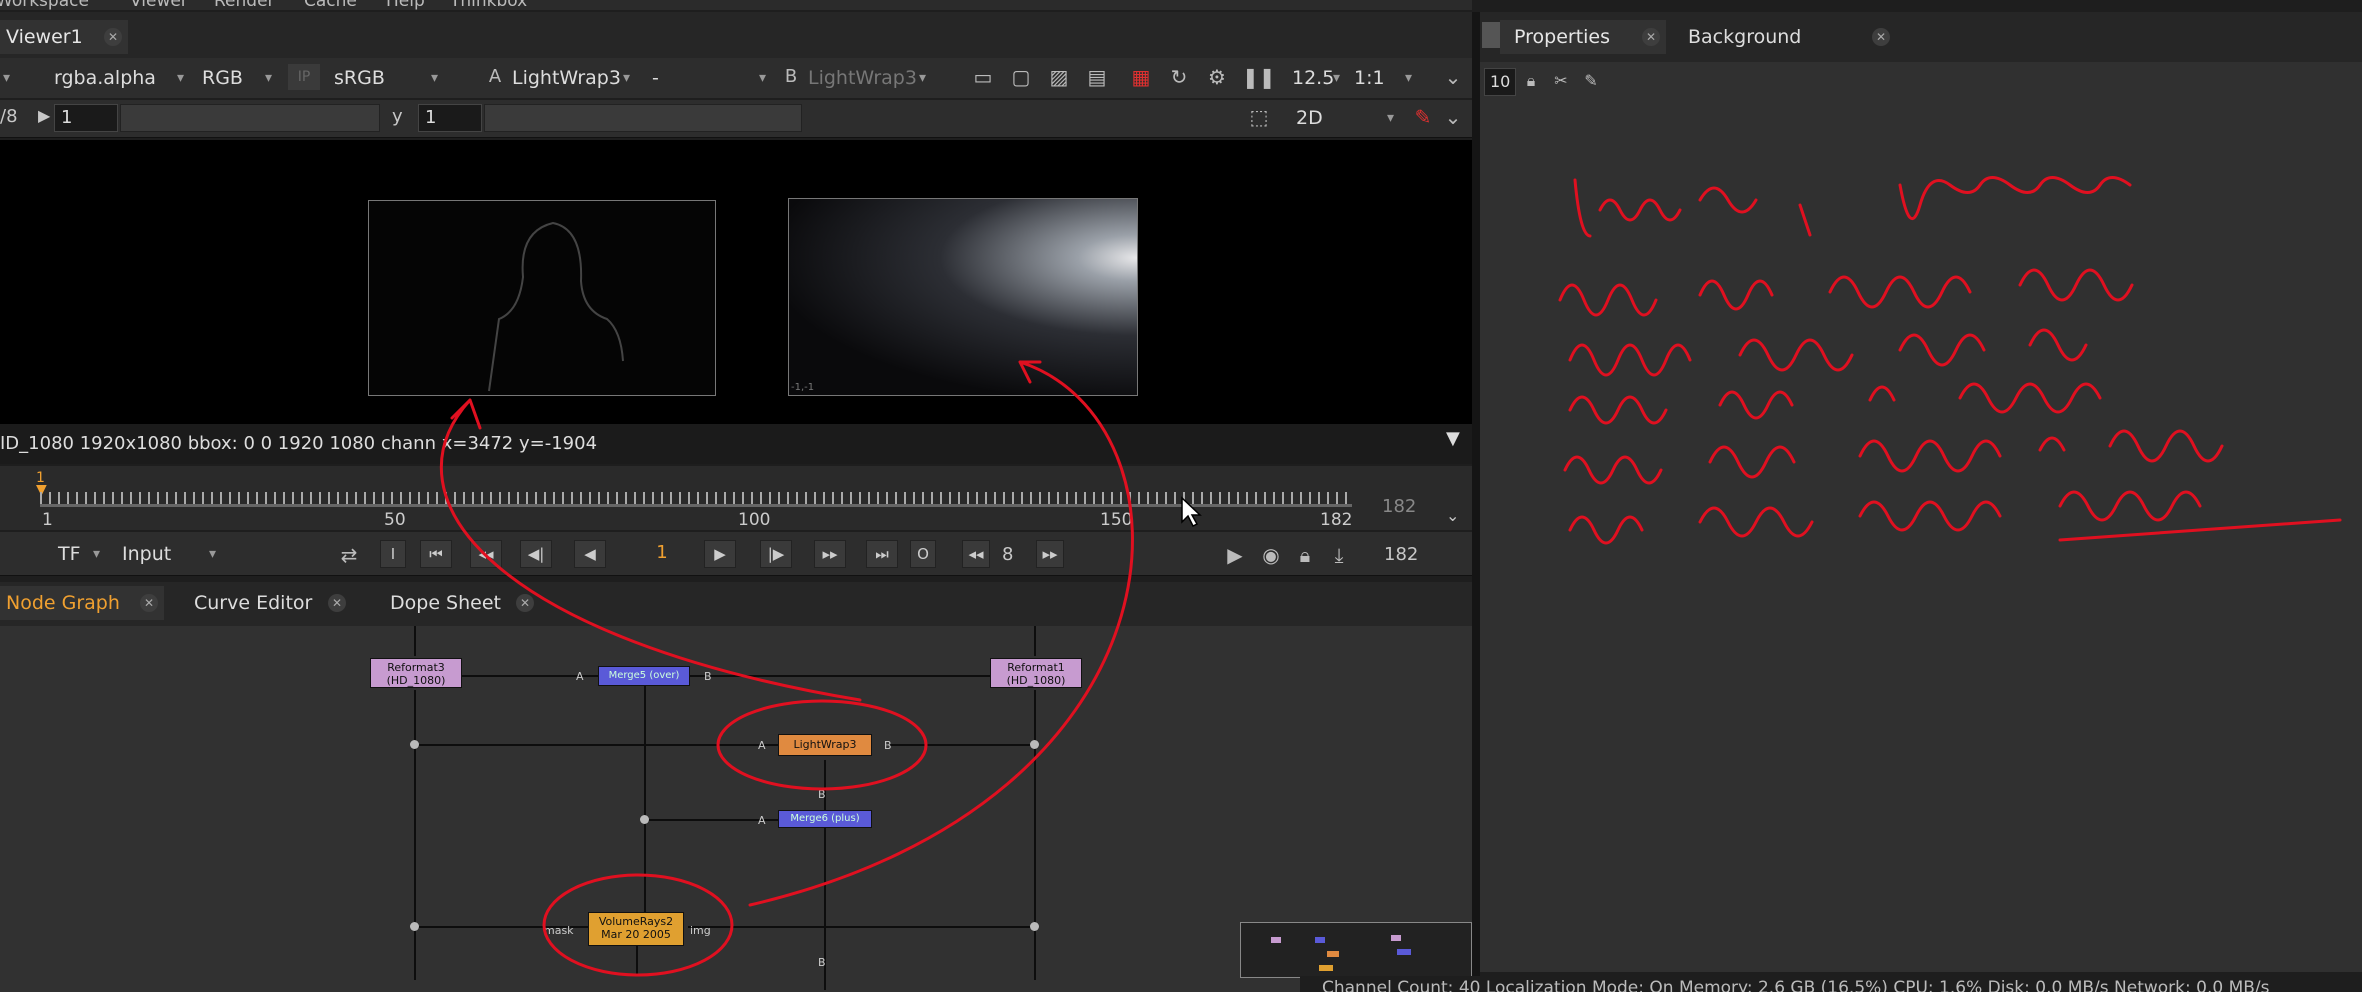 The width and height of the screenshot is (2362, 992). Describe the element at coordinates (1356, 950) in the screenshot. I see `node-graph-minimap` at that location.